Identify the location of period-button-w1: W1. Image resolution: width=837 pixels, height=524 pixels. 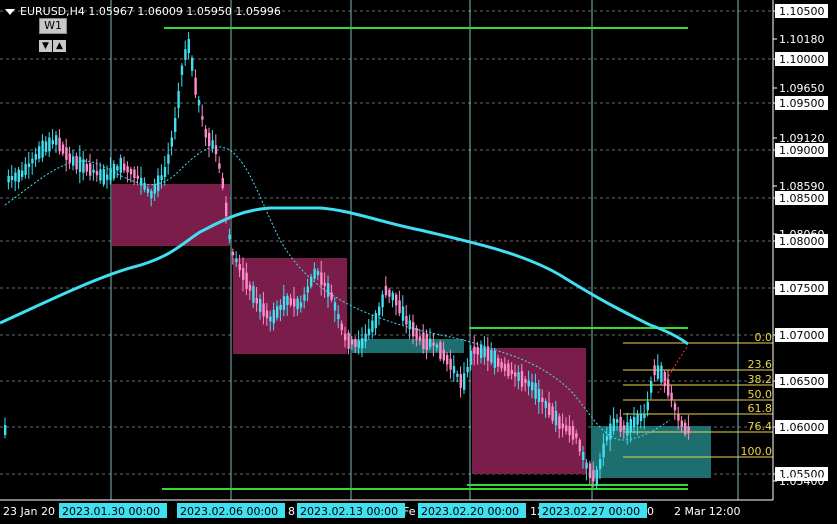
(53, 26).